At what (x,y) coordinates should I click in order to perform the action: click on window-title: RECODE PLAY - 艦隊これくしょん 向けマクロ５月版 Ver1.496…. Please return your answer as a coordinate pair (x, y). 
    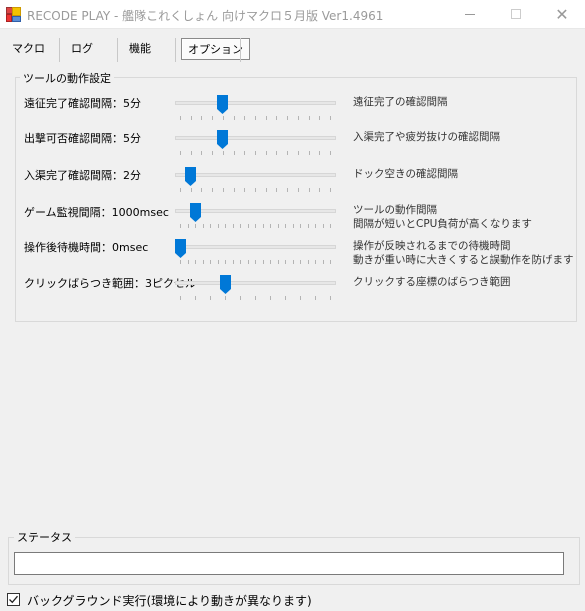
    Looking at the image, I should click on (205, 16).